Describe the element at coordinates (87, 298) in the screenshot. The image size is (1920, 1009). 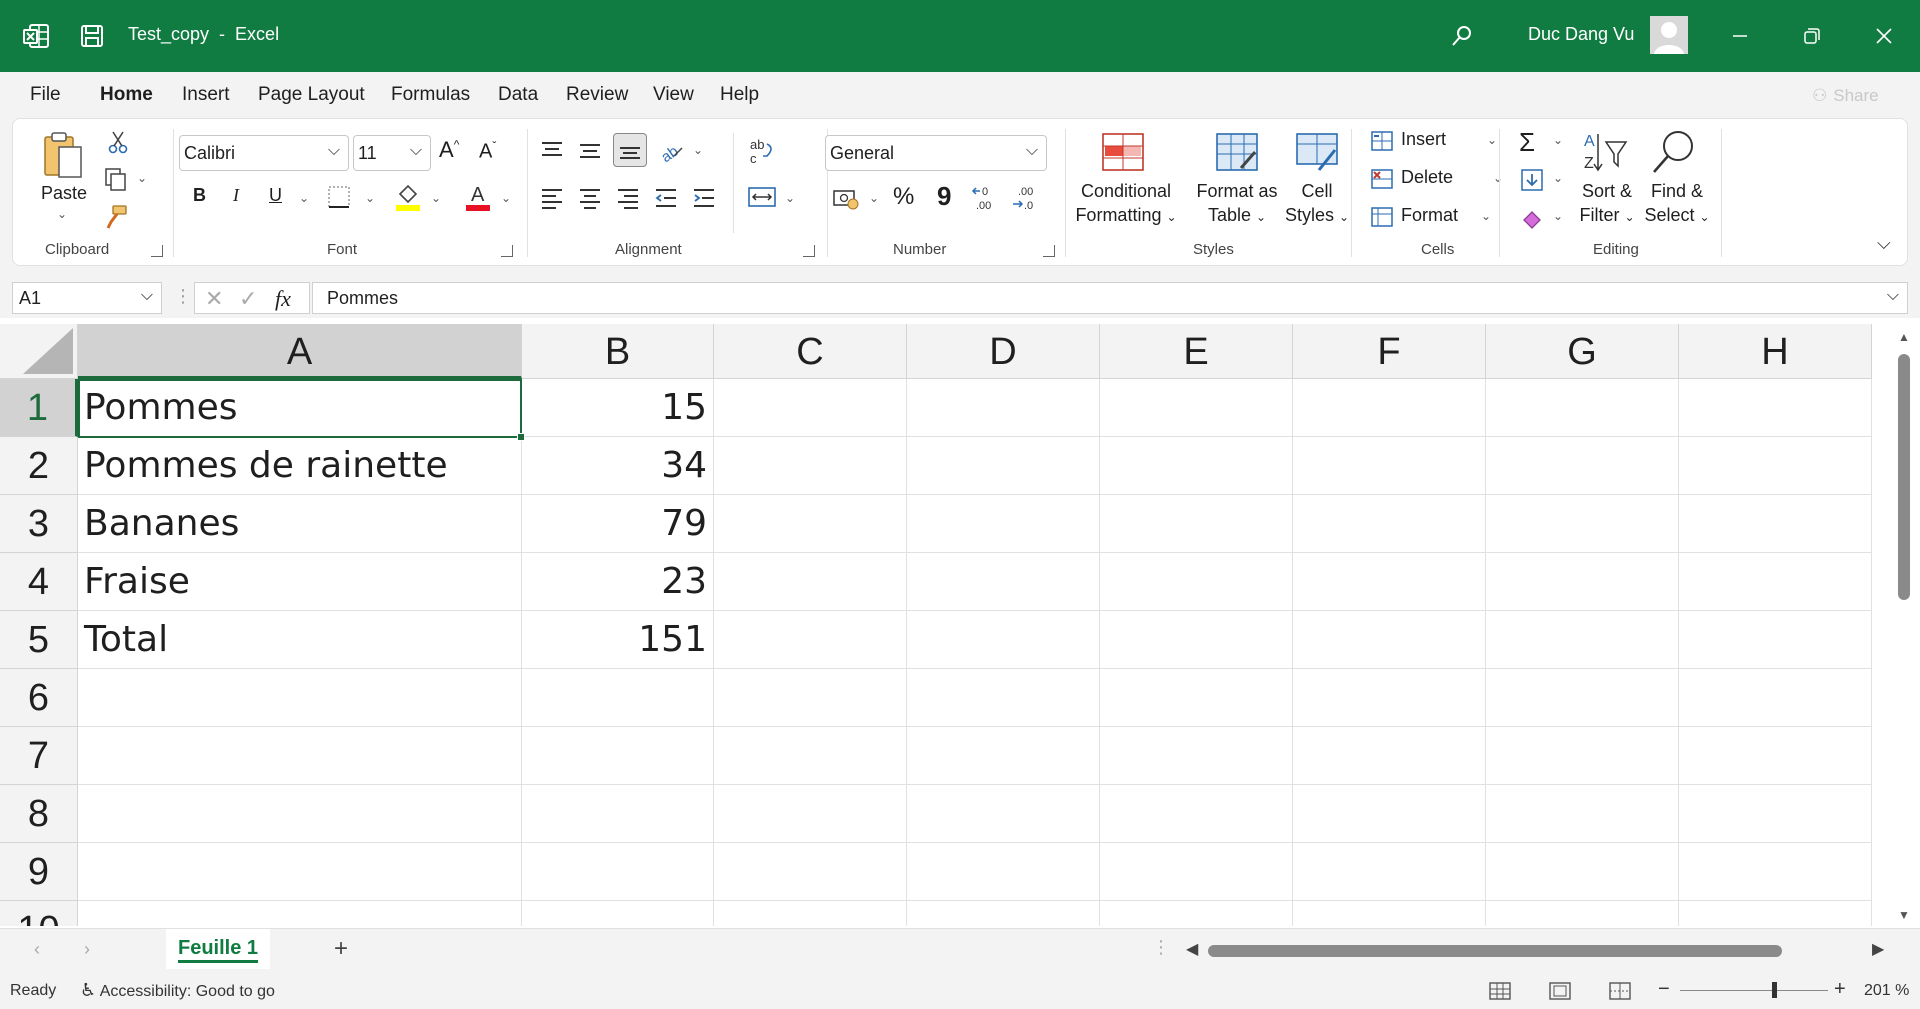
I see `name-box: A1 ⌵` at that location.